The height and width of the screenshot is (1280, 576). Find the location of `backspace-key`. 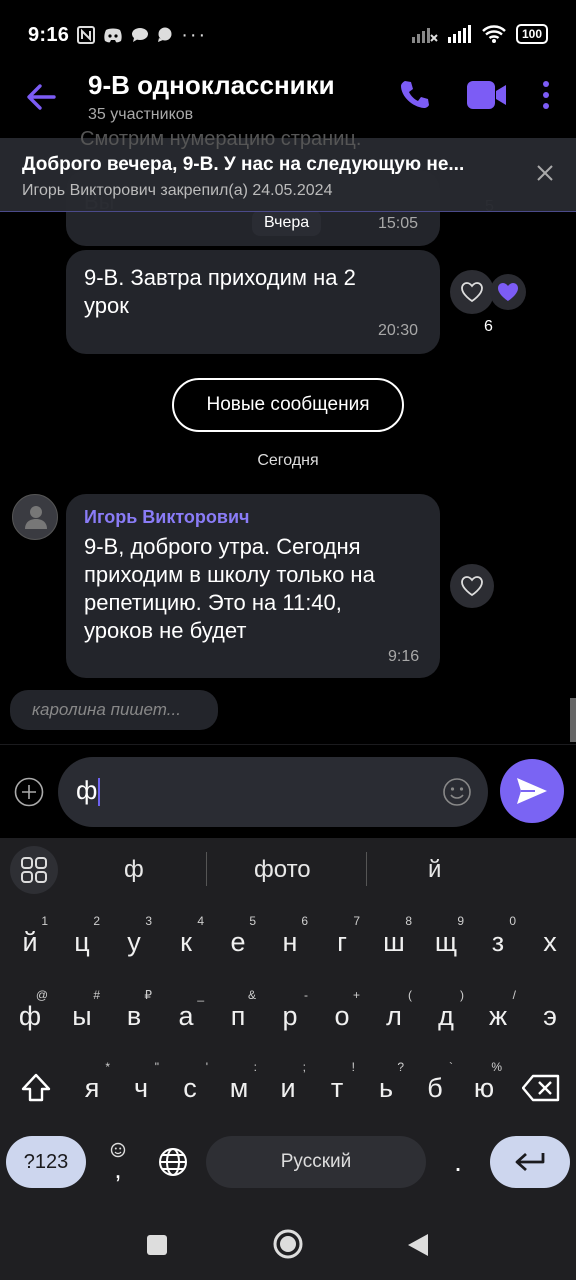

backspace-key is located at coordinates (541, 1088).